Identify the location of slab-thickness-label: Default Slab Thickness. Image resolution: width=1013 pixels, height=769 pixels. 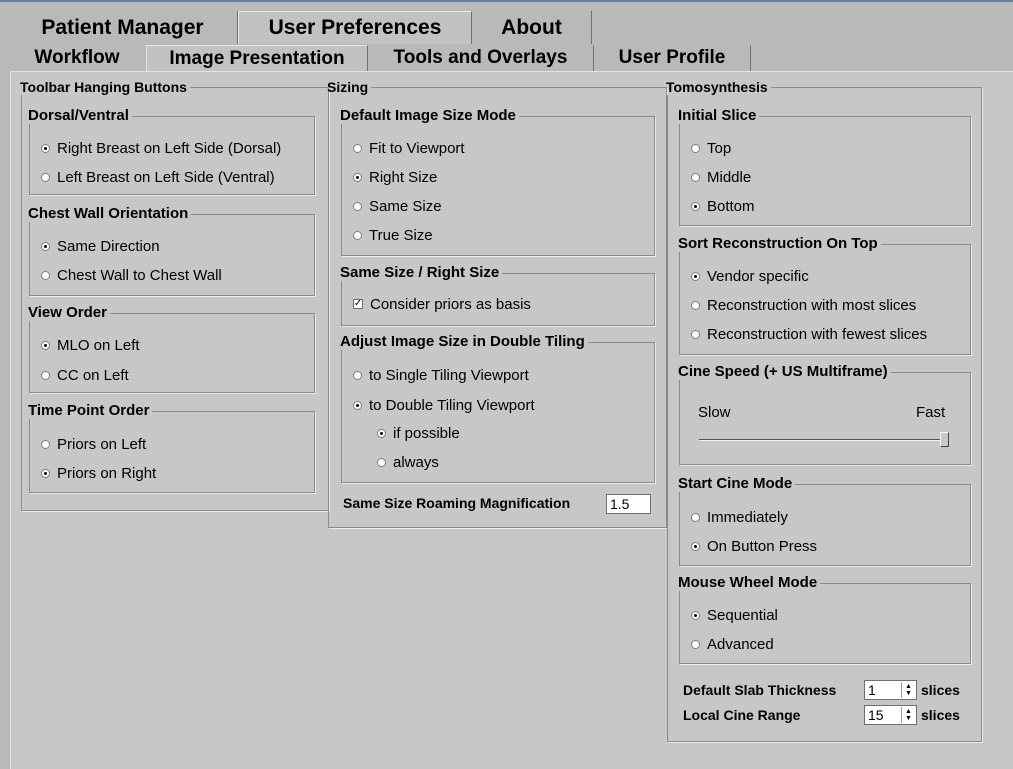
(760, 690).